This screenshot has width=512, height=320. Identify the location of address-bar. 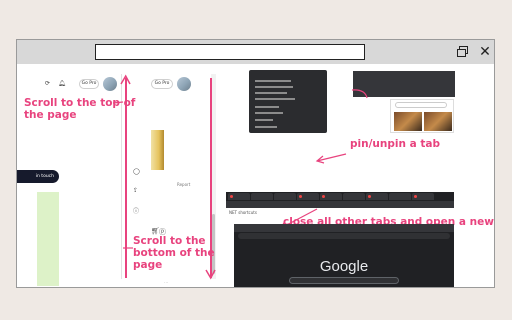
(230, 52).